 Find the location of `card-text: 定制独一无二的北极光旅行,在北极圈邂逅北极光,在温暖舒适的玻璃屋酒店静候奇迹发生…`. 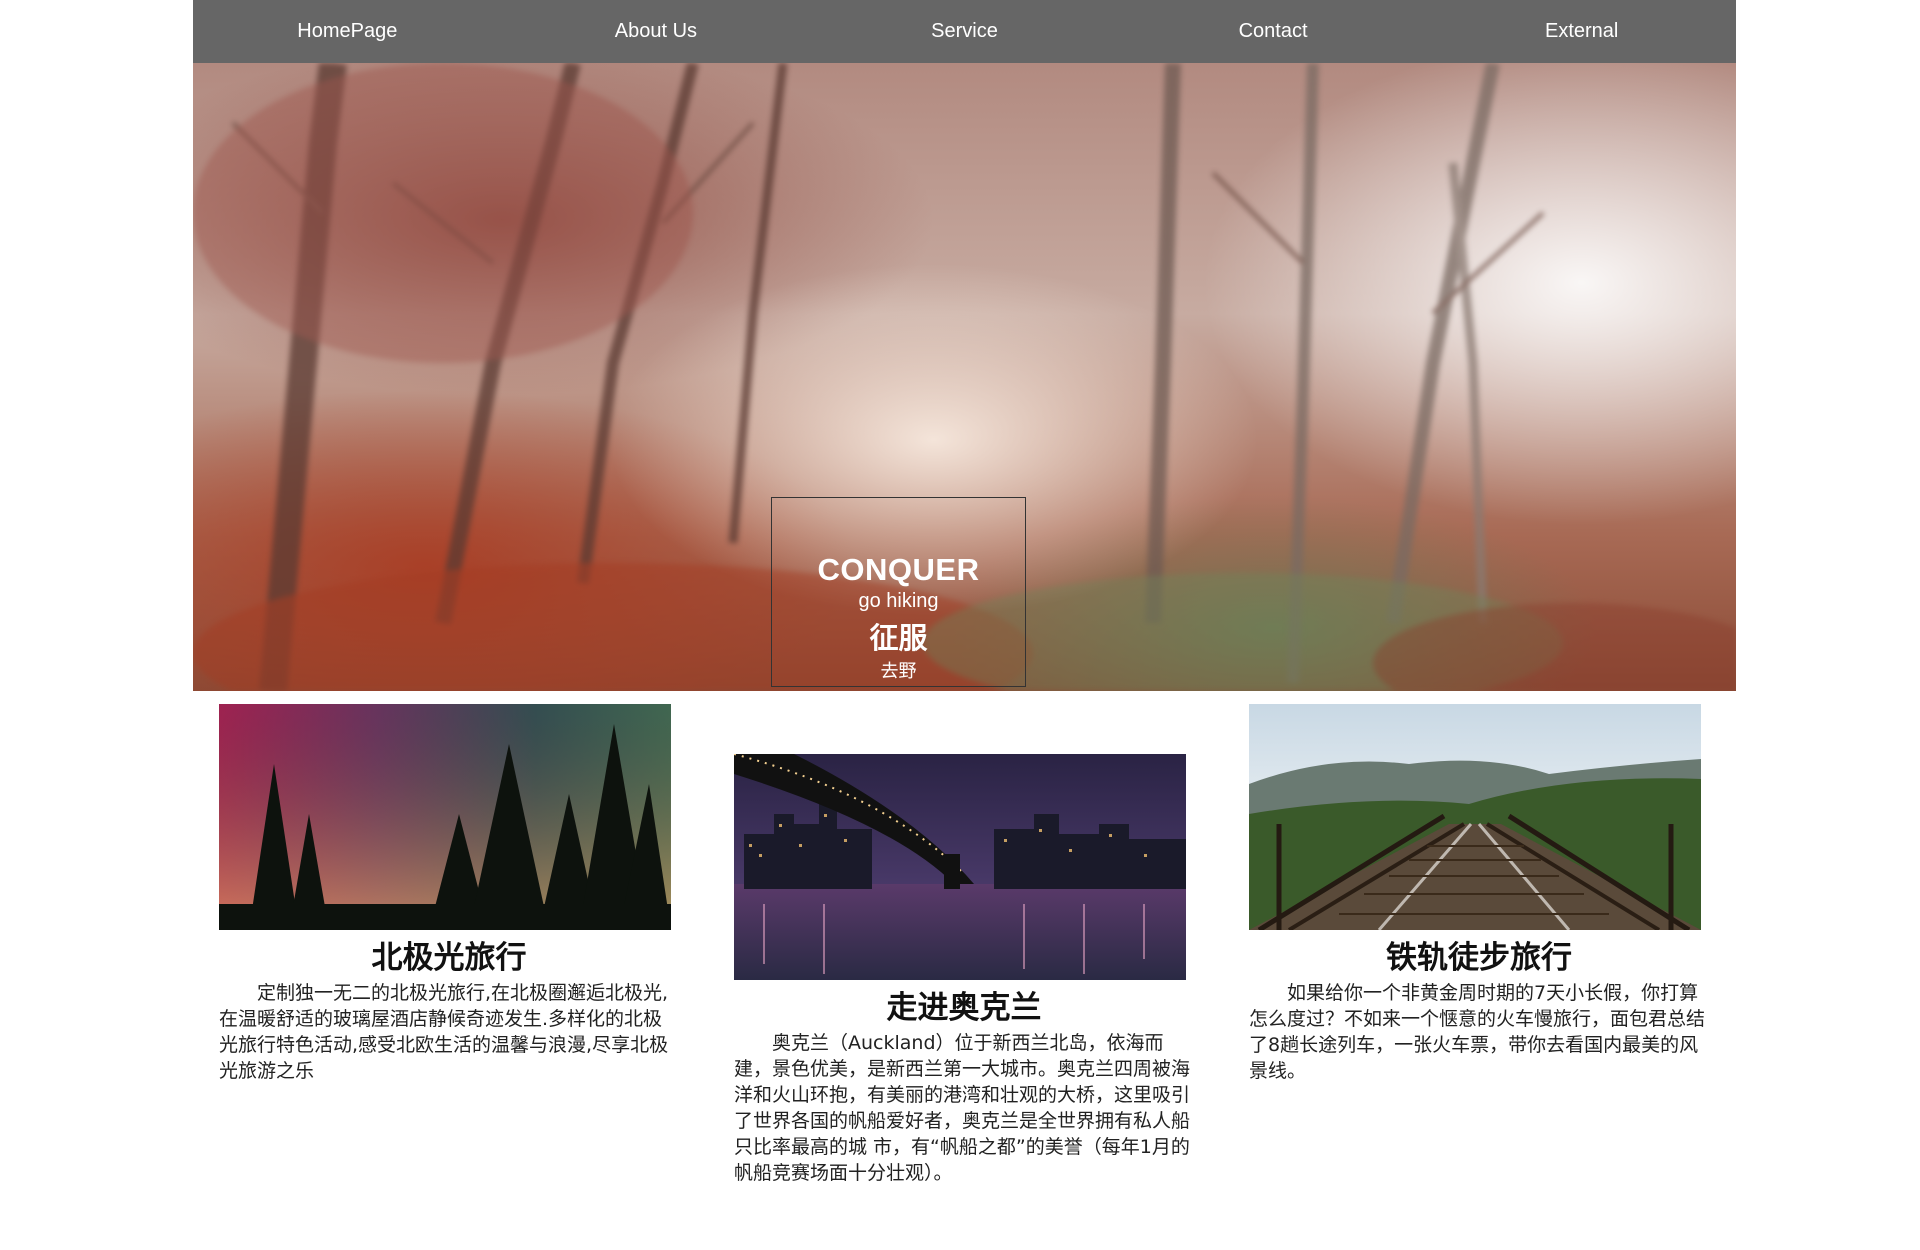

card-text: 定制独一无二的北极光旅行,在北极圈邂逅北极光,在温暖舒适的玻璃屋酒店静候奇迹发生… is located at coordinates (444, 1032).